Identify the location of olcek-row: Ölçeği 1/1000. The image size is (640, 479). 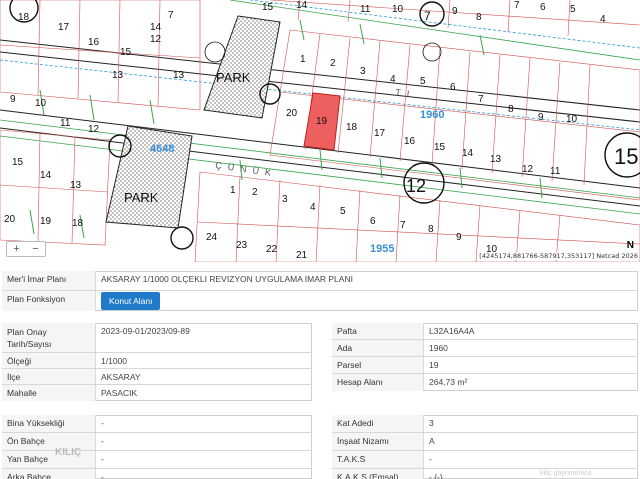
(157, 361).